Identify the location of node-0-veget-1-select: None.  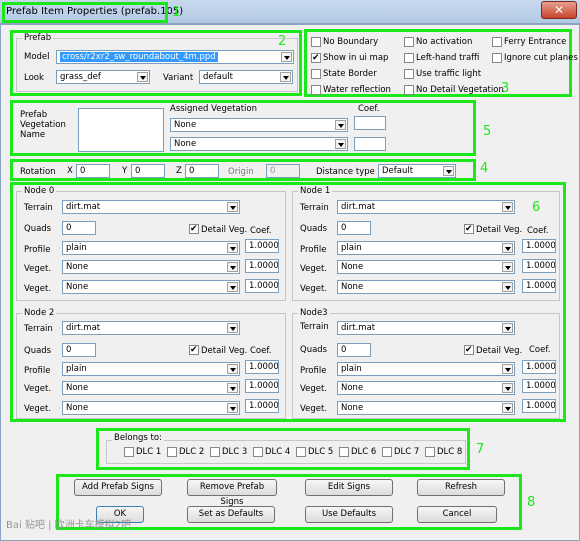
(151, 267).